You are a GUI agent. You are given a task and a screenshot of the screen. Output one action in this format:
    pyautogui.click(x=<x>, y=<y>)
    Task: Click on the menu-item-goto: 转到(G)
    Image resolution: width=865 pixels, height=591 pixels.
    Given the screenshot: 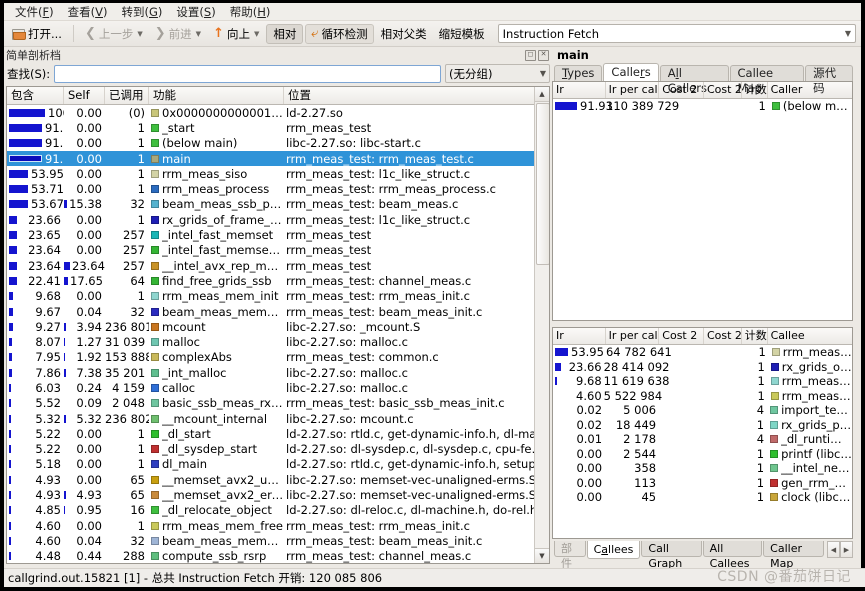 What is the action you would take?
    pyautogui.click(x=142, y=12)
    